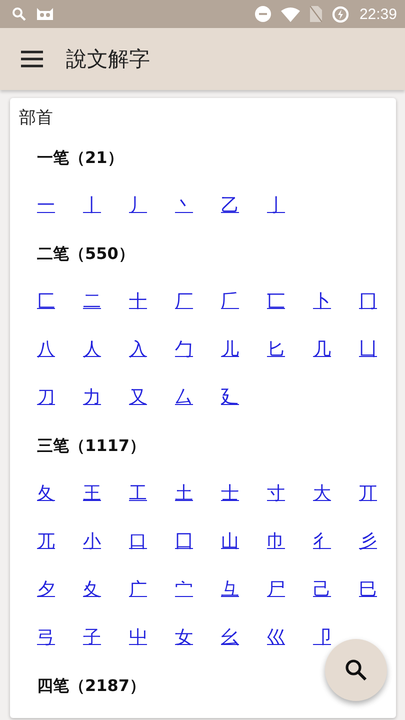 This screenshot has height=720, width=405. What do you see at coordinates (92, 542) in the screenshot?
I see `radical-link: 小` at bounding box center [92, 542].